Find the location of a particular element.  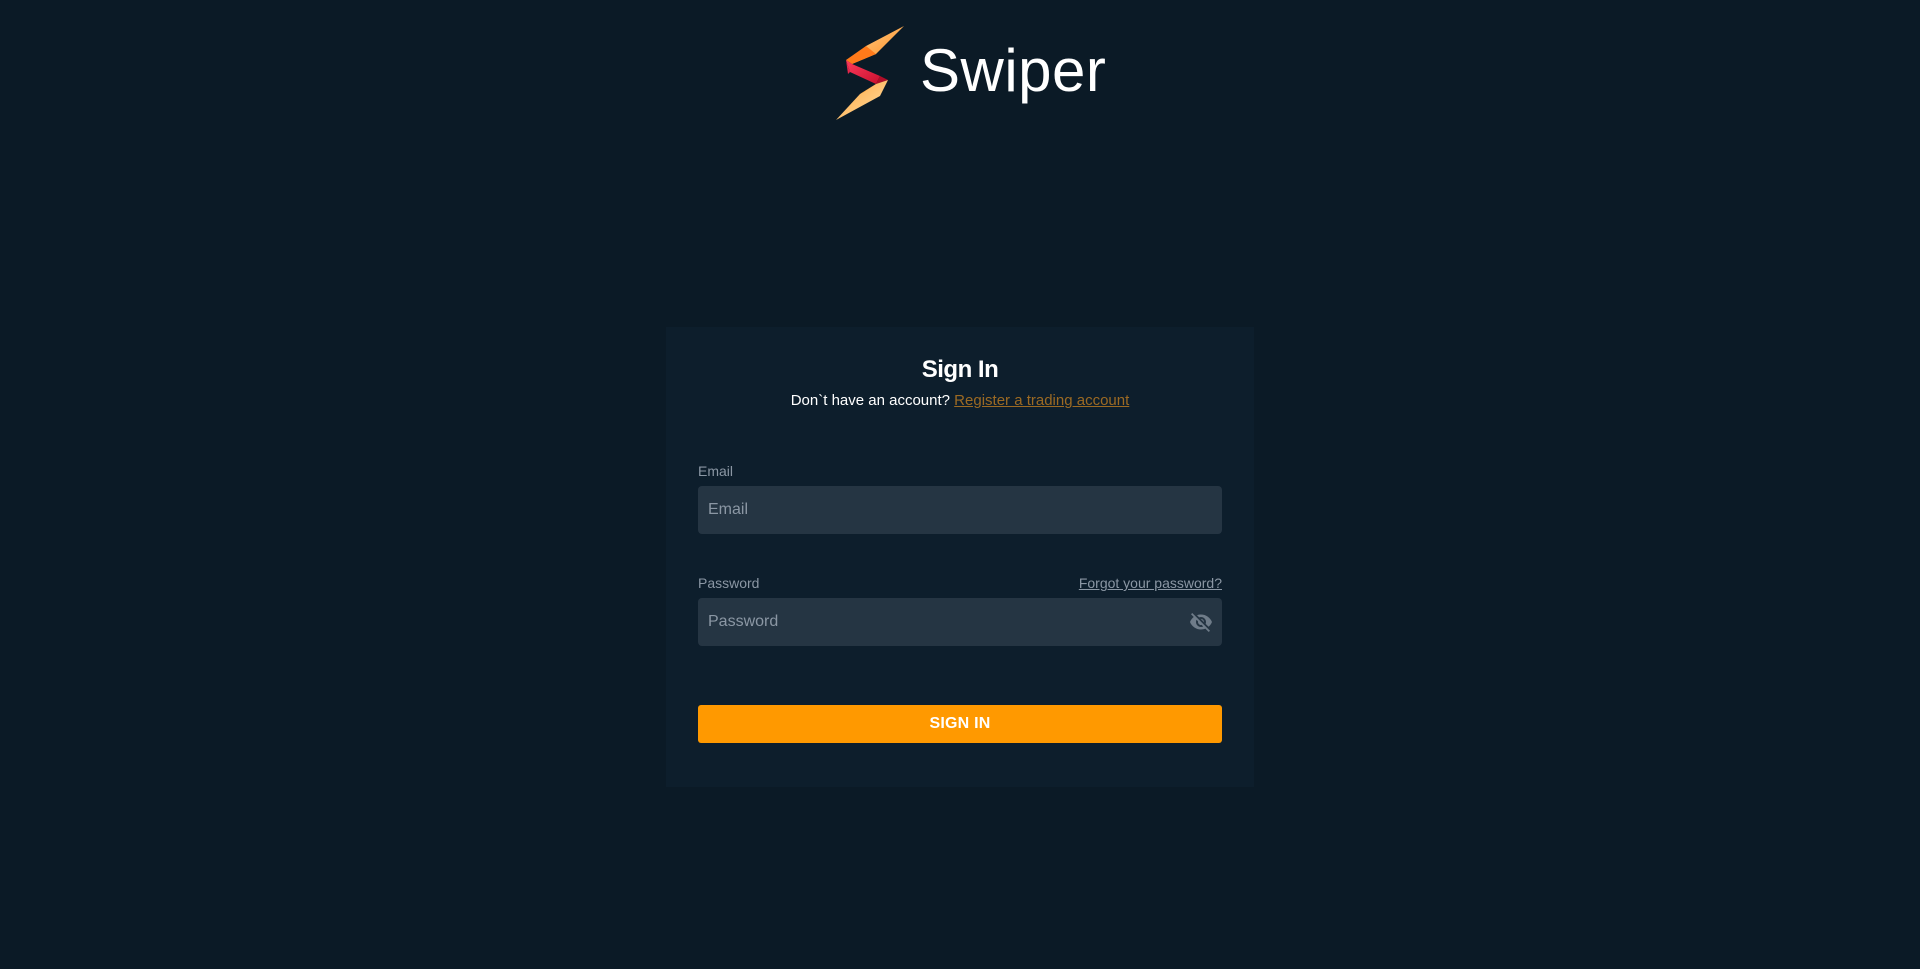

password-label: Password is located at coordinates (729, 583).